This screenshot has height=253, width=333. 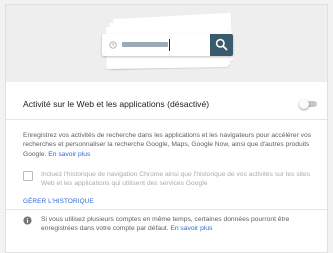 I want to click on clock-icon, so click(x=113, y=45).